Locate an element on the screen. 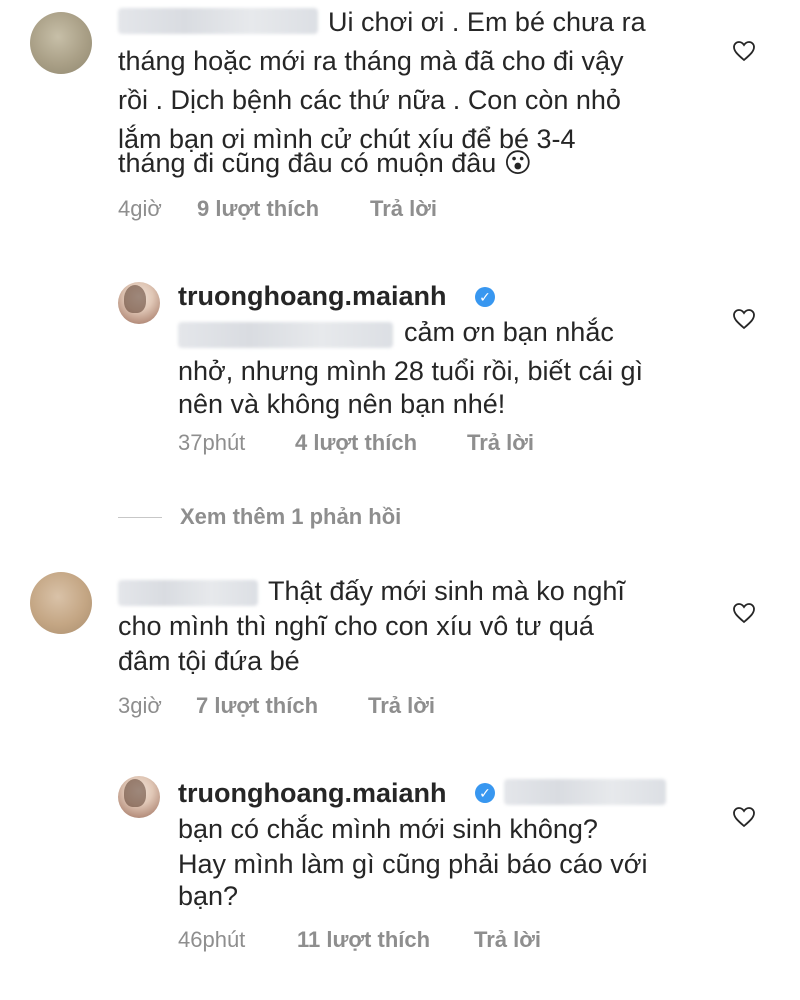 This screenshot has height=1000, width=800. comment-text: bạn? is located at coordinates (208, 896).